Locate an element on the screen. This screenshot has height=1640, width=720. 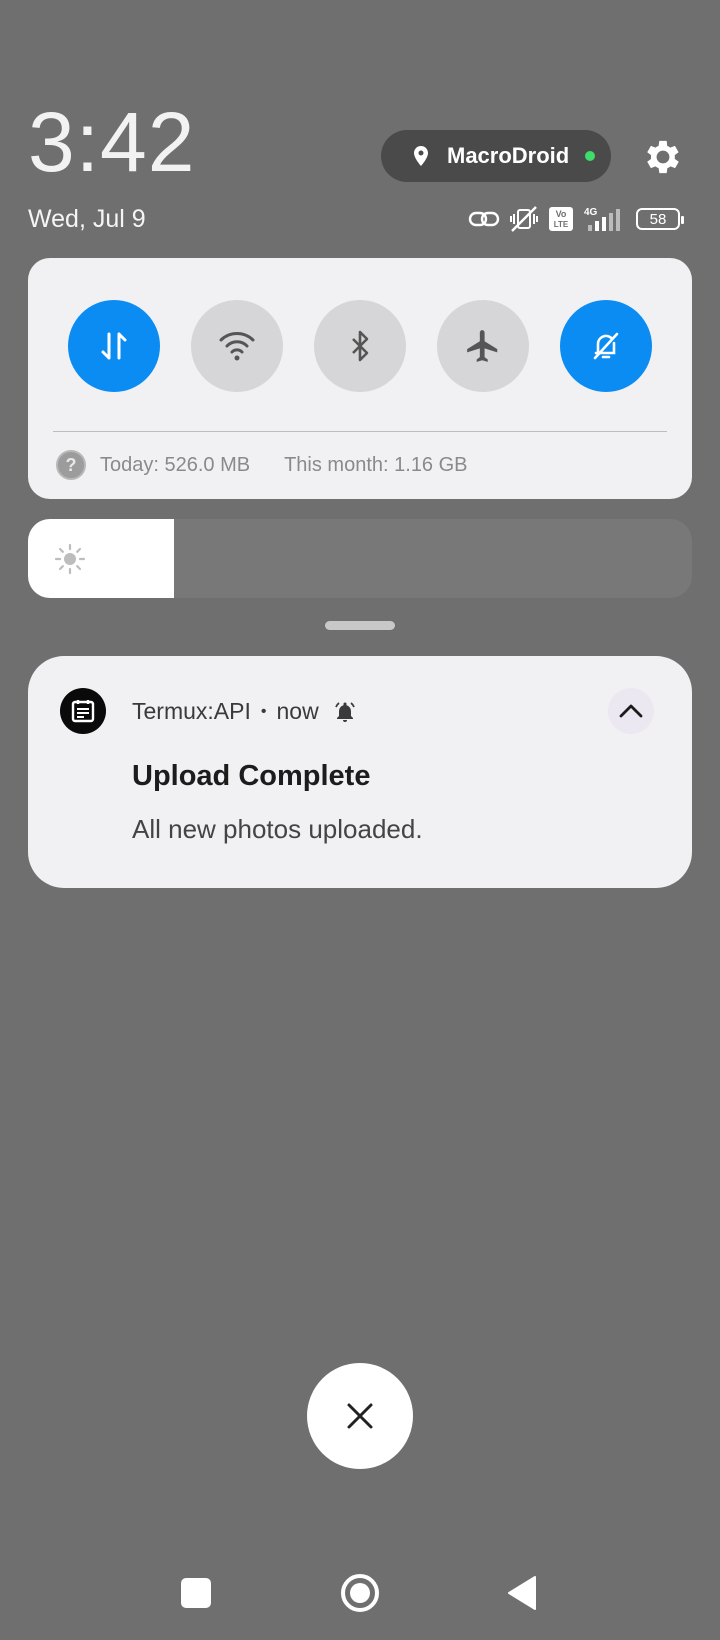
quick-settings-divider is located at coordinates (360, 431).